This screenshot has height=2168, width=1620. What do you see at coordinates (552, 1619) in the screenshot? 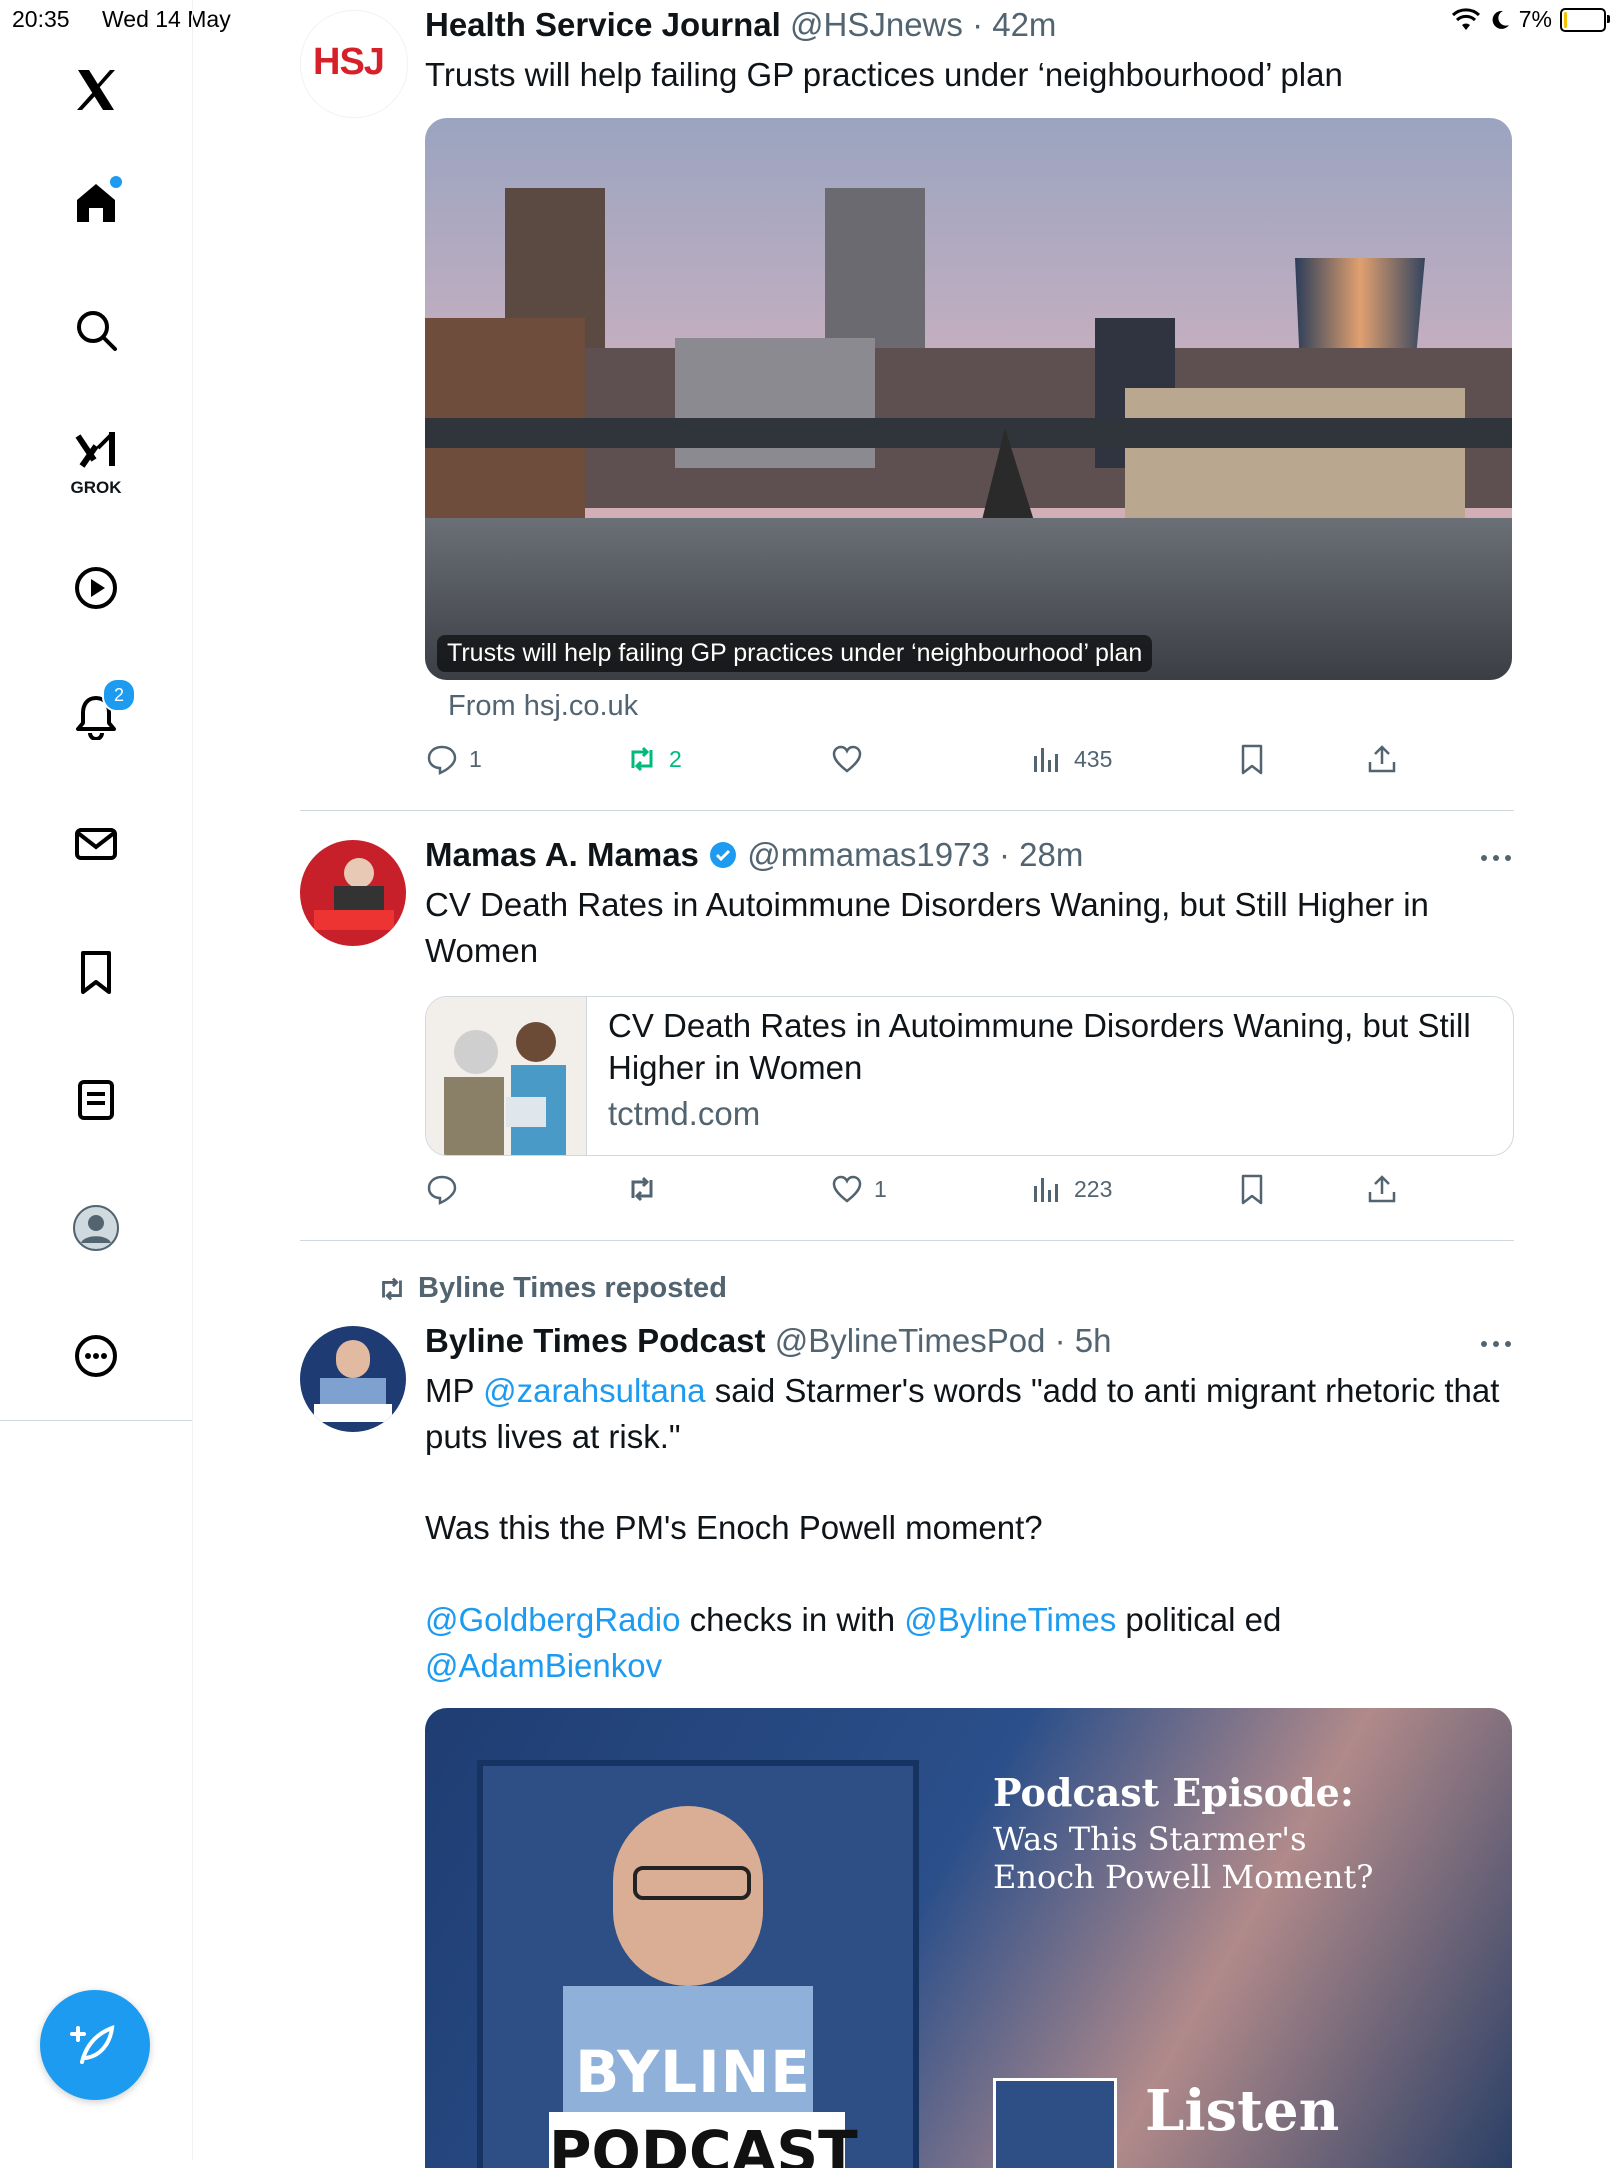
I see `mention-link: @GoldbergRadio` at bounding box center [552, 1619].